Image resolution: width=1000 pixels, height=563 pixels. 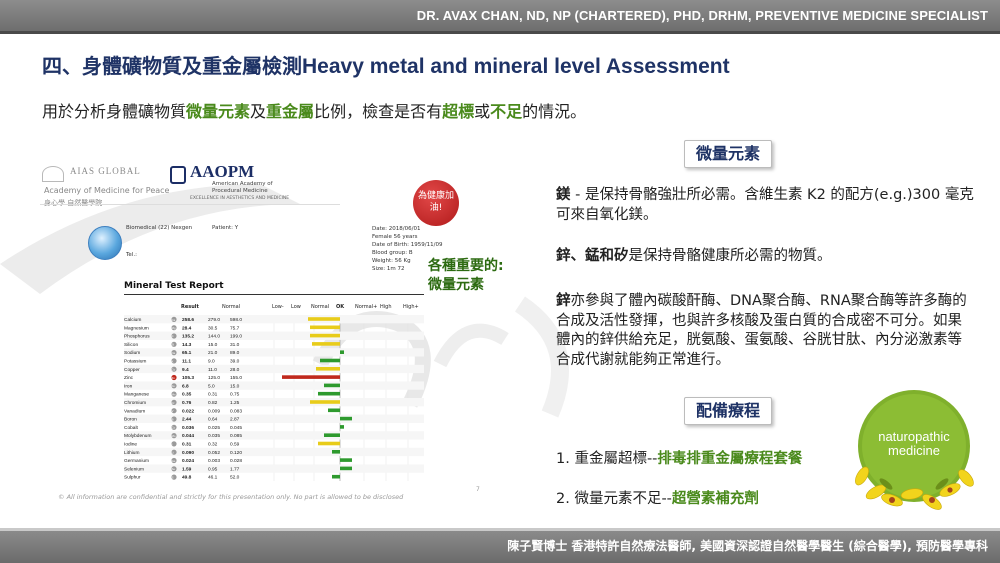 What do you see at coordinates (131, 453) in the screenshot?
I see `table-cell-name: Lithium` at bounding box center [131, 453].